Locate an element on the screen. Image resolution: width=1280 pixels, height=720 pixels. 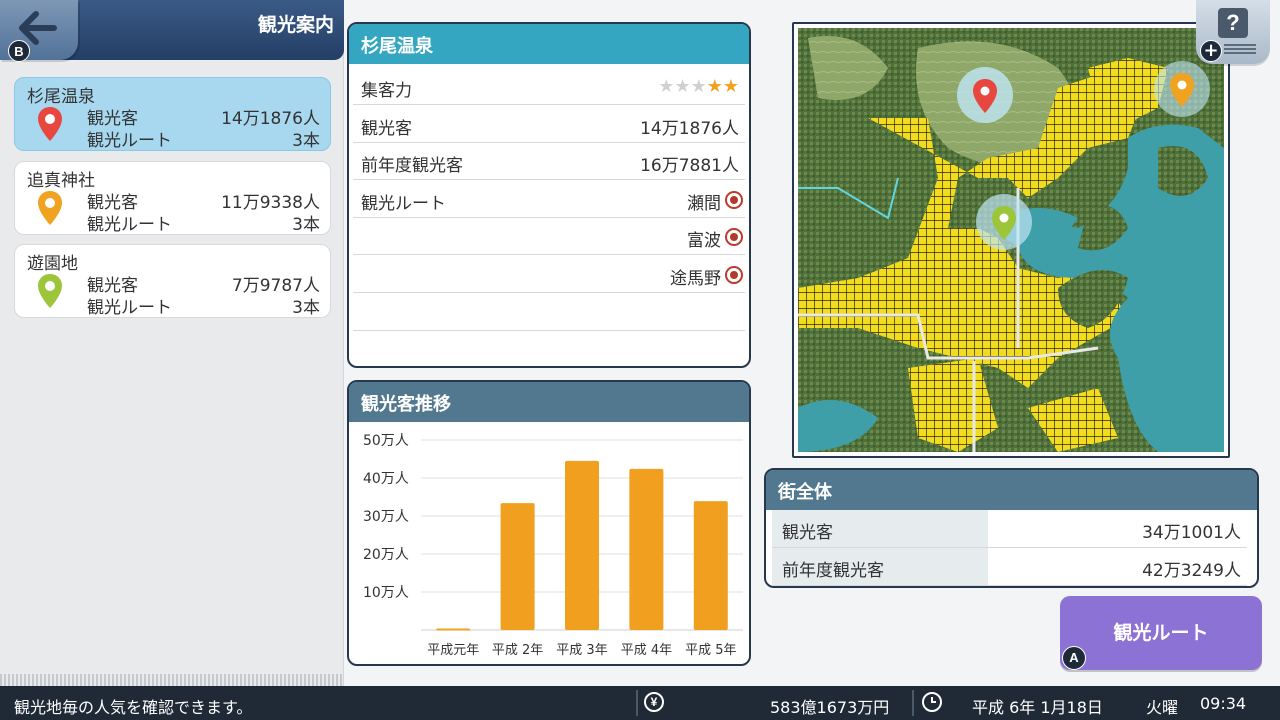
funds-value: 583億1673万円 is located at coordinates (830, 707).